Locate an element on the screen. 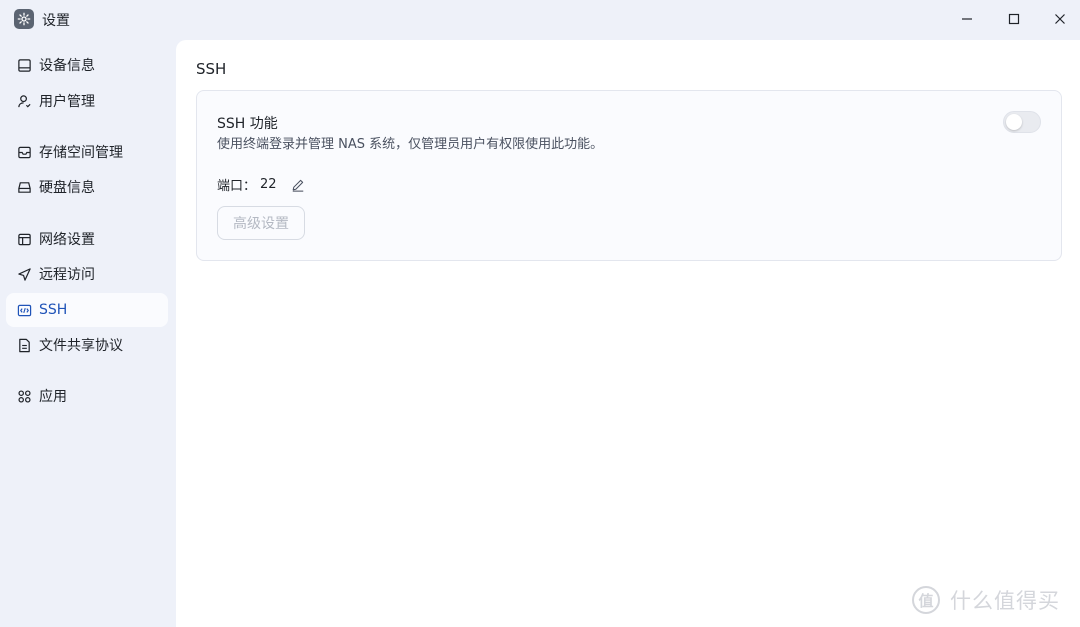 The height and width of the screenshot is (627, 1080). sidebar-item-disk-info: 硬盘信息 is located at coordinates (87, 187).